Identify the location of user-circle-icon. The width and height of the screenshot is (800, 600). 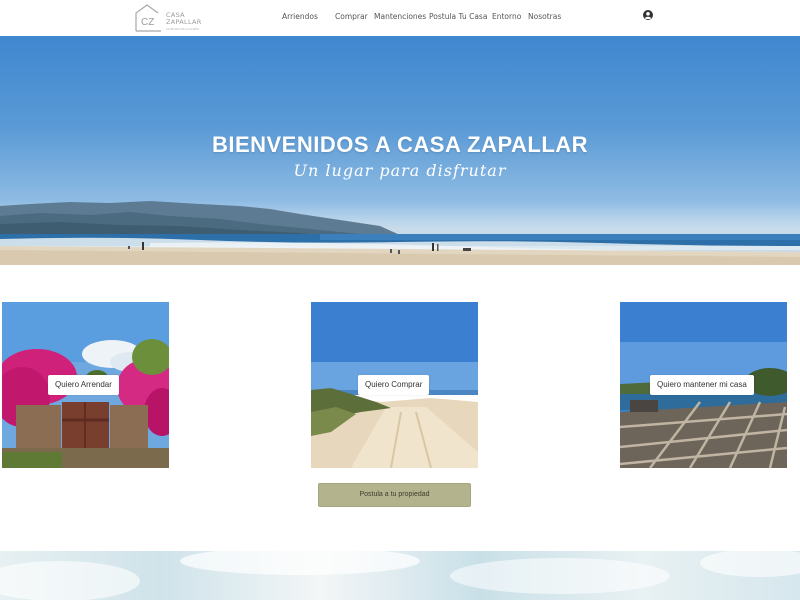
(648, 15).